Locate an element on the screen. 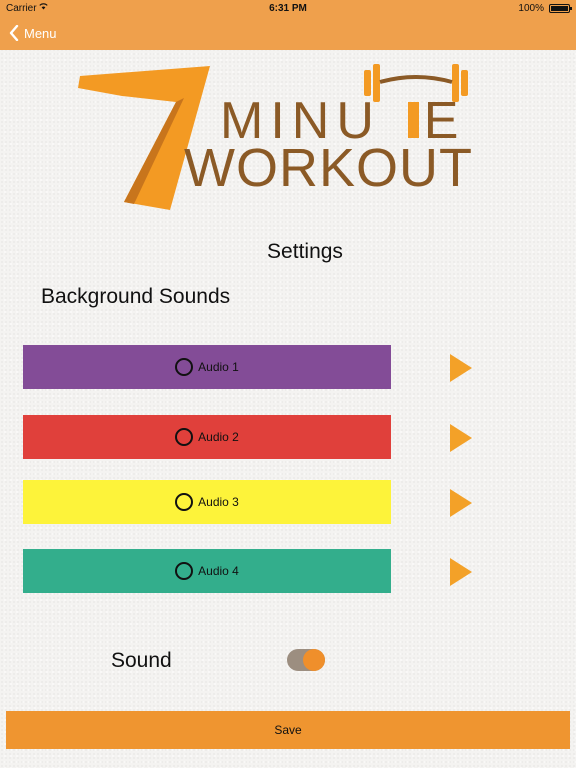 This screenshot has width=576, height=768. app-logo: MINU E WORKOUT is located at coordinates (275, 137).